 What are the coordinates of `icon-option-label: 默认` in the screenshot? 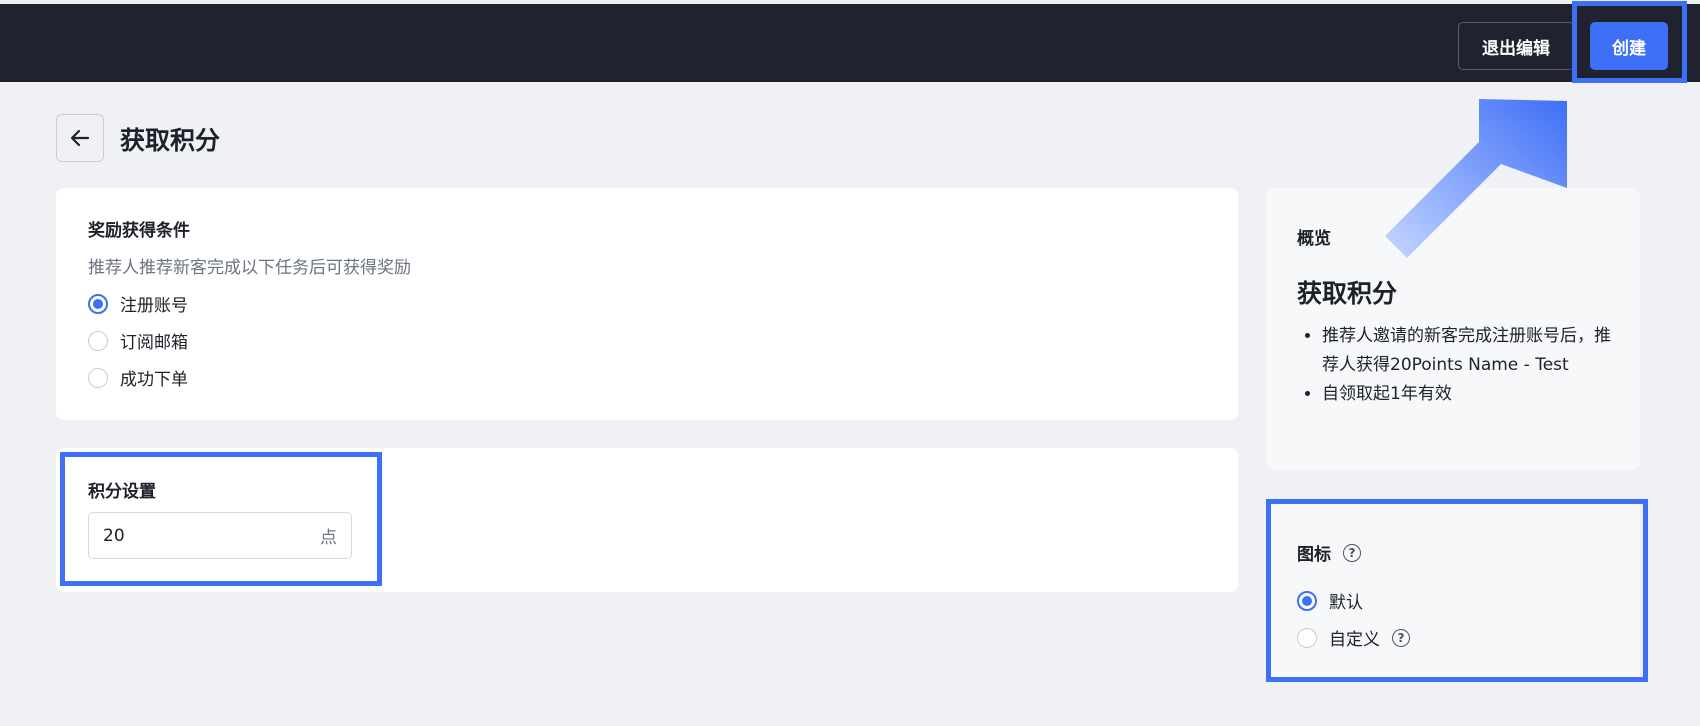 It's located at (1346, 603).